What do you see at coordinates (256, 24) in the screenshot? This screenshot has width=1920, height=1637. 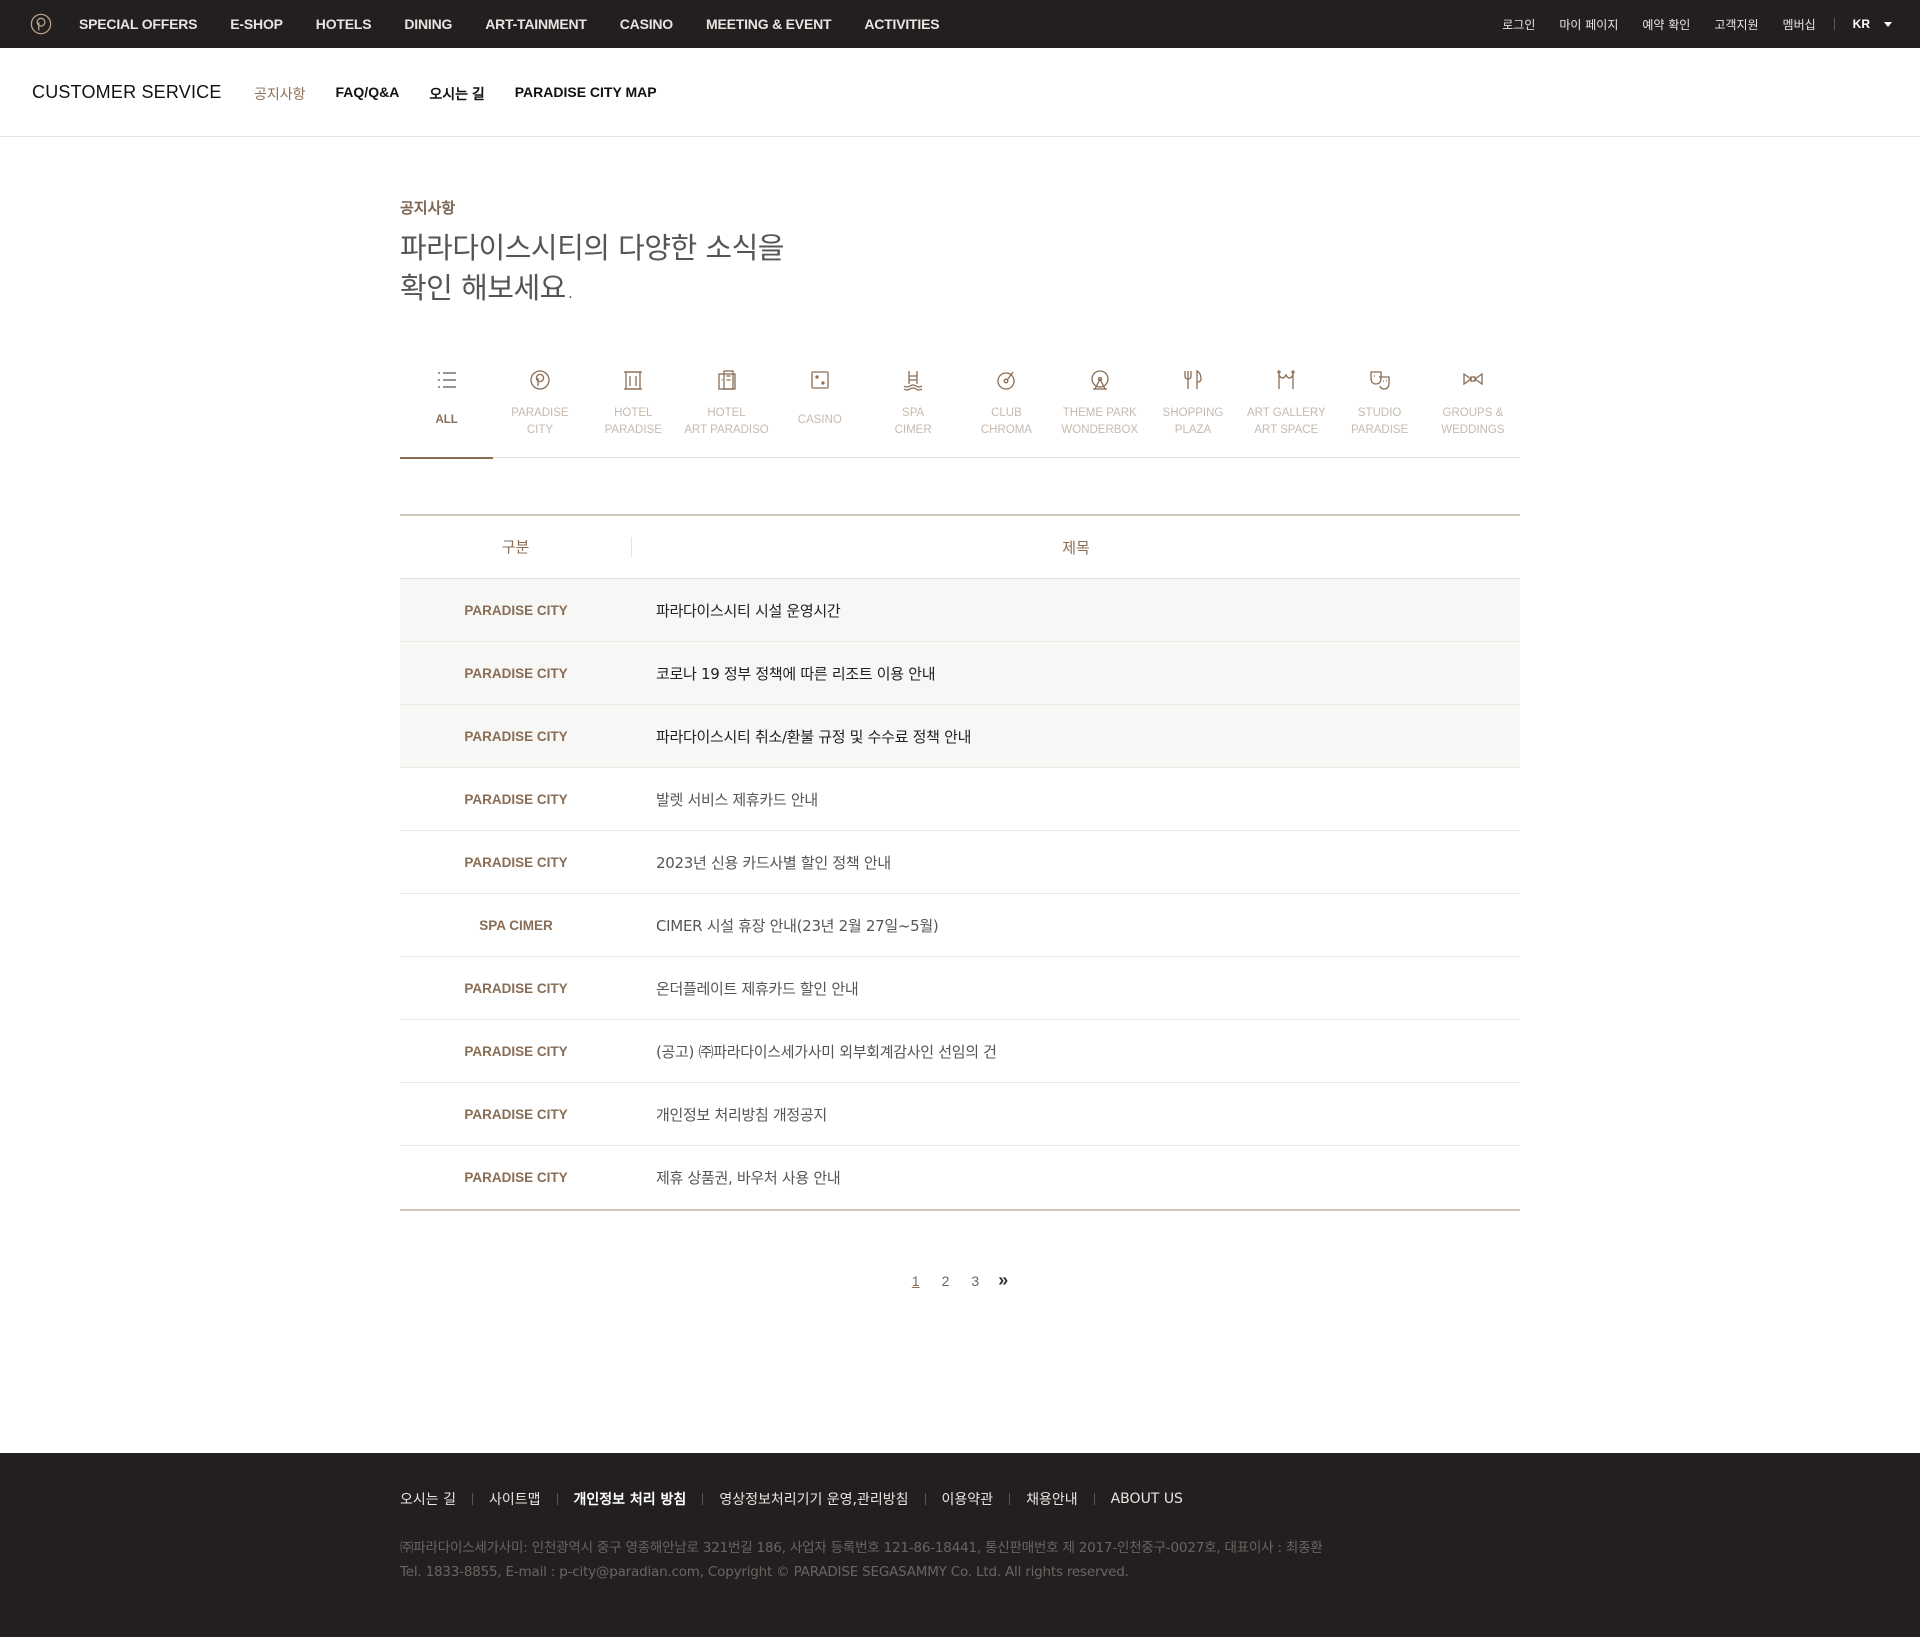 I see `menu-e-shop: E-SHOP` at bounding box center [256, 24].